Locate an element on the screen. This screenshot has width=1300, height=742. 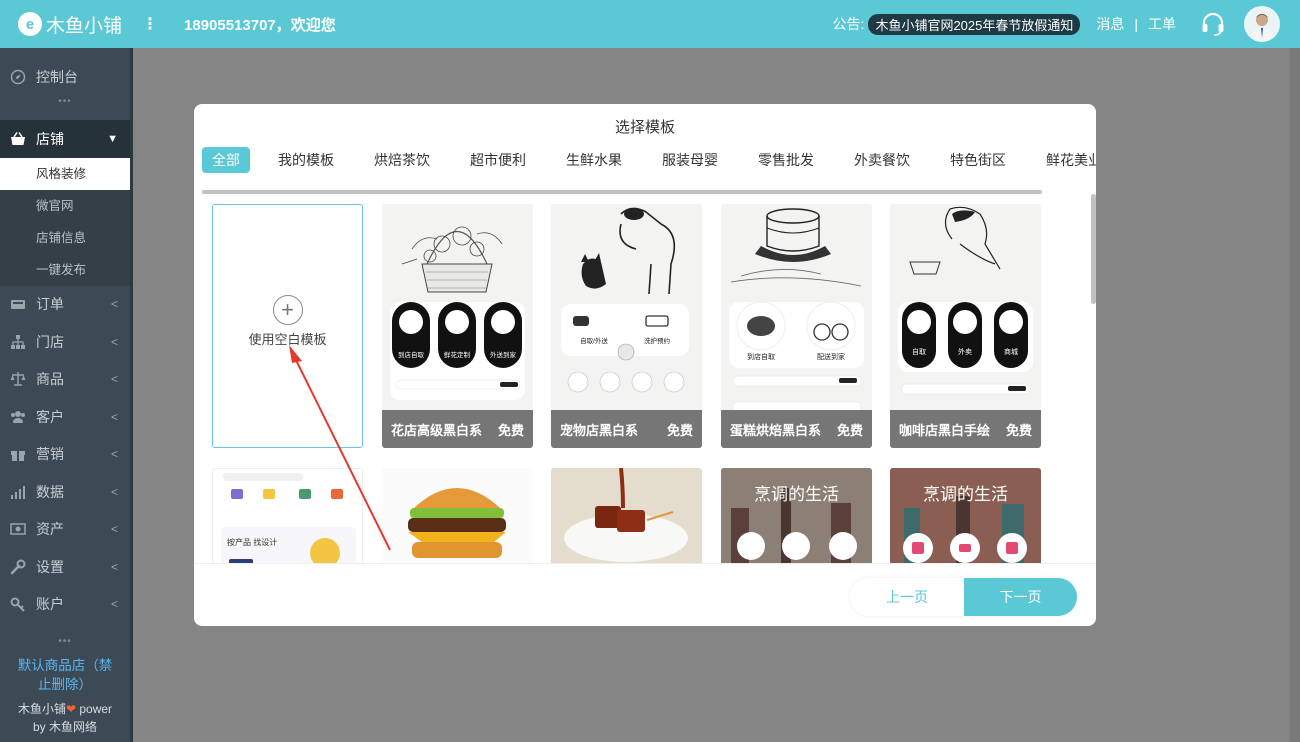
generic-template-preview is located at coordinates (288, 518).